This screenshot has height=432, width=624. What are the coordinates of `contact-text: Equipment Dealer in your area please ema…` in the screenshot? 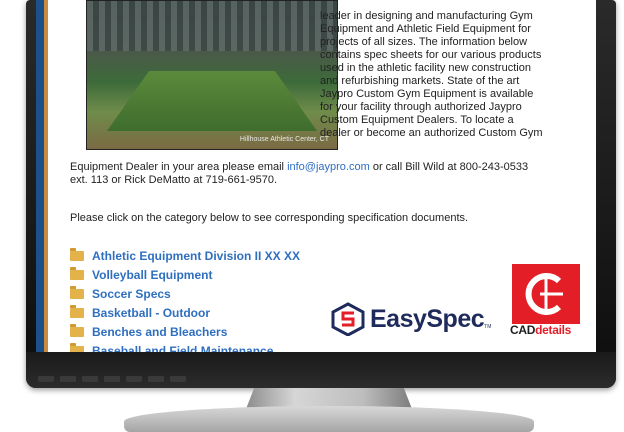 It's located at (179, 167).